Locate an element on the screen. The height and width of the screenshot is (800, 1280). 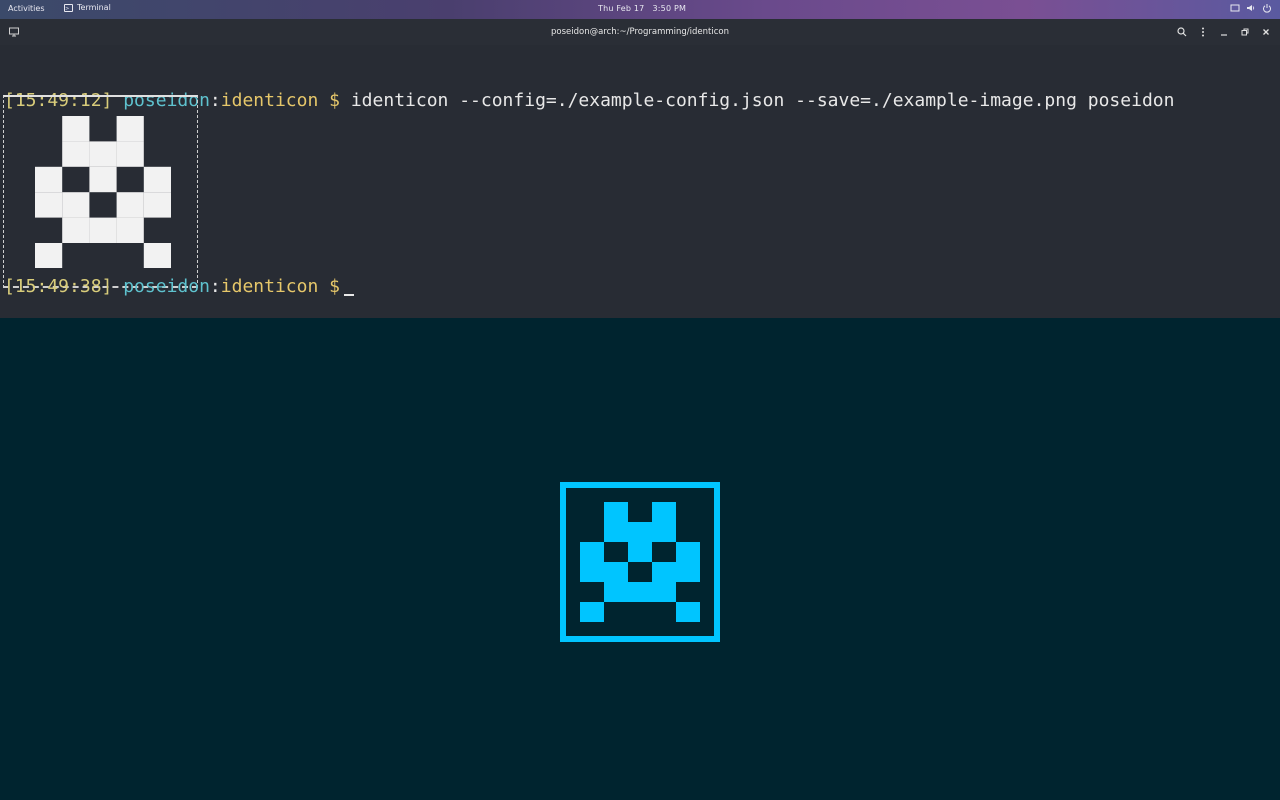
prompt-timestamp: [15:49:38] is located at coordinates (58, 286).